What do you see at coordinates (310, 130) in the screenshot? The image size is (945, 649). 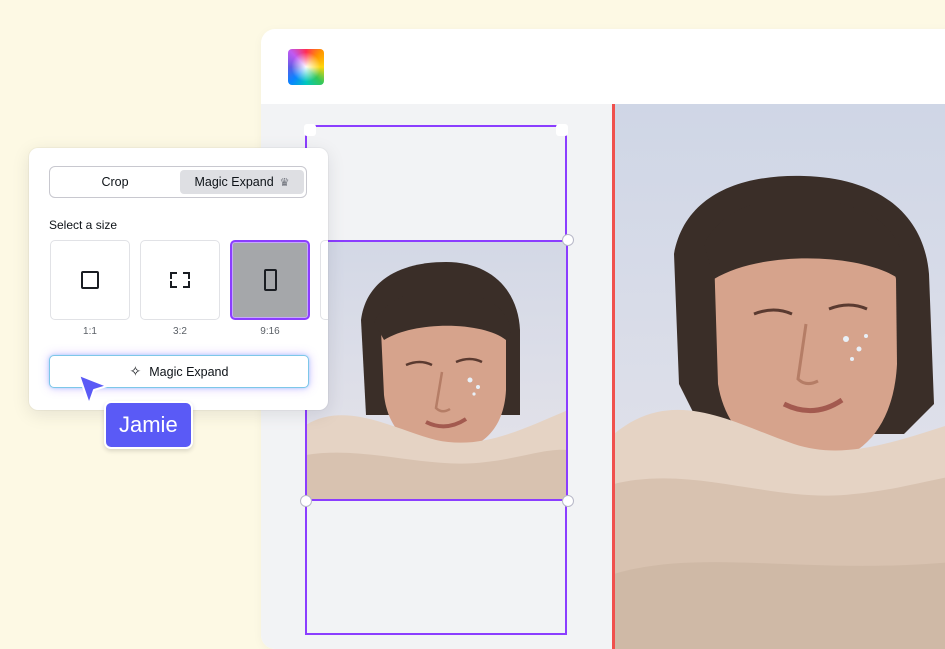 I see `corner-handle-top-left` at bounding box center [310, 130].